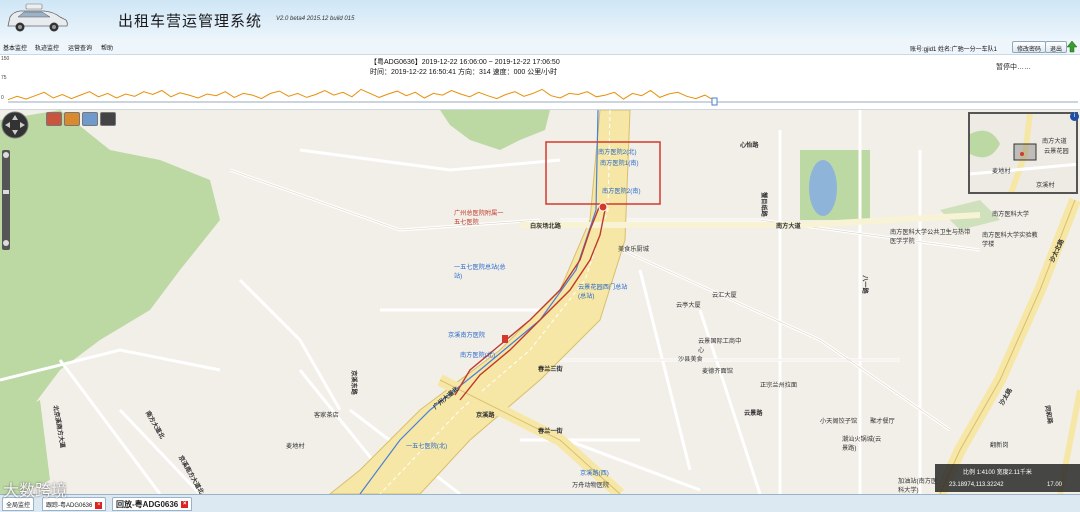 This screenshot has width=1080, height=512. Describe the element at coordinates (788, 226) in the screenshot. I see `map-label: 南方大道` at that location.